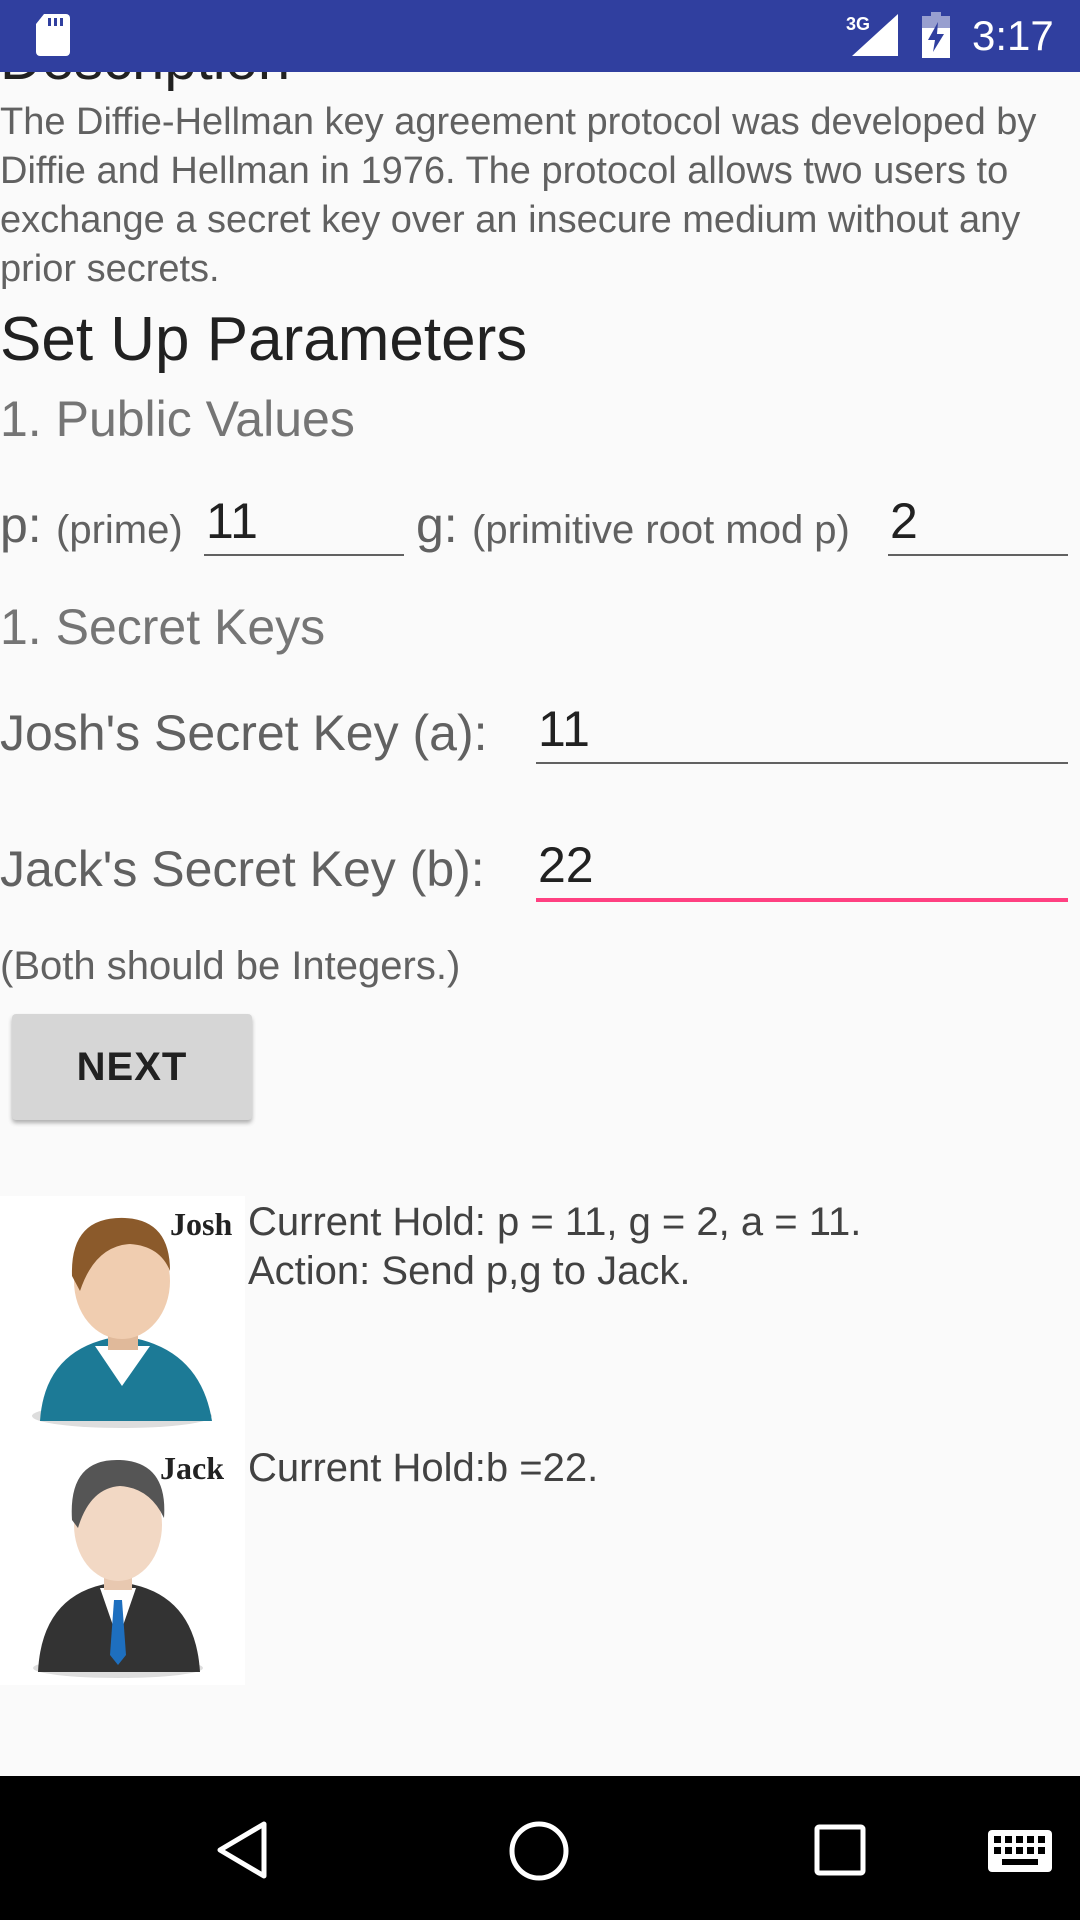 The width and height of the screenshot is (1080, 1920). What do you see at coordinates (163, 627) in the screenshot?
I see `secret-keys-label: 1. Secret Keys` at bounding box center [163, 627].